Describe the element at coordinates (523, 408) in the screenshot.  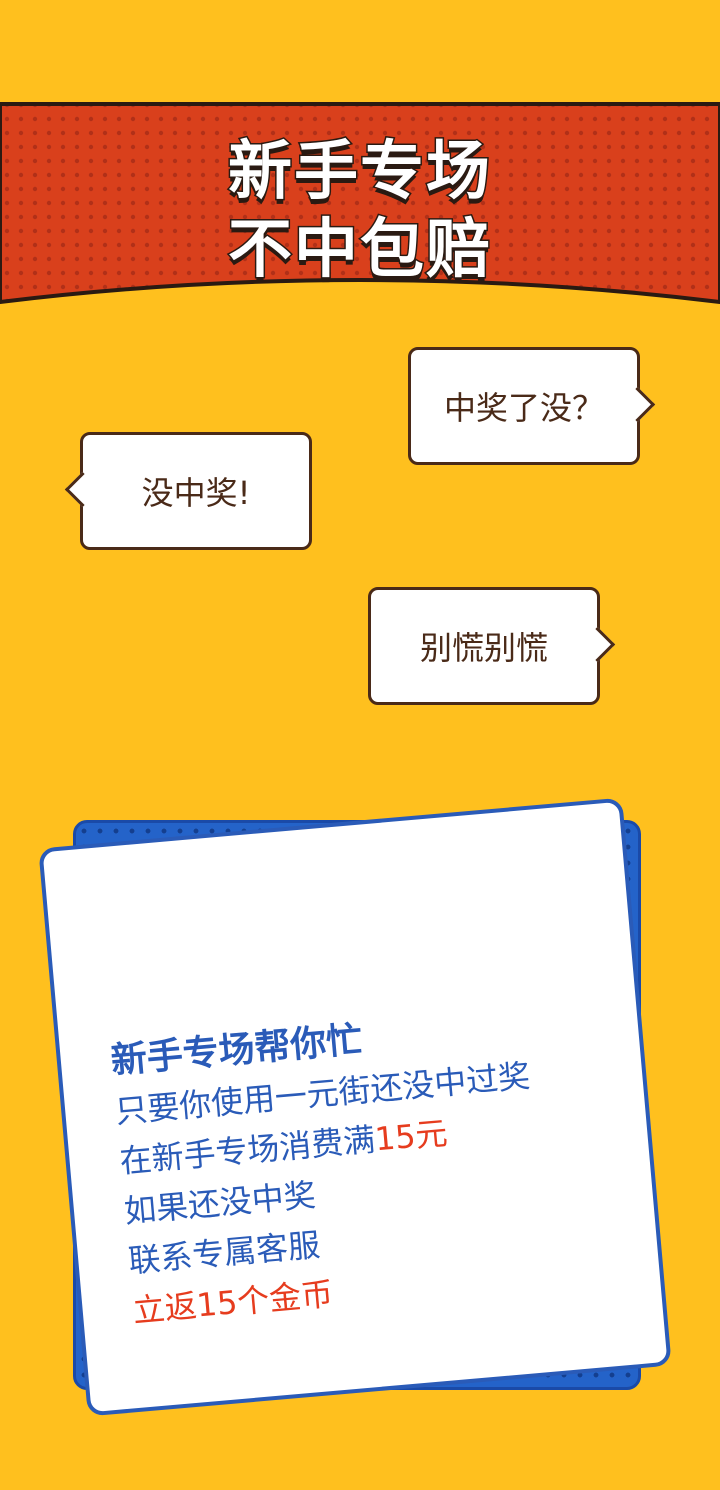
I see `bubble-text: 中奖了没？` at that location.